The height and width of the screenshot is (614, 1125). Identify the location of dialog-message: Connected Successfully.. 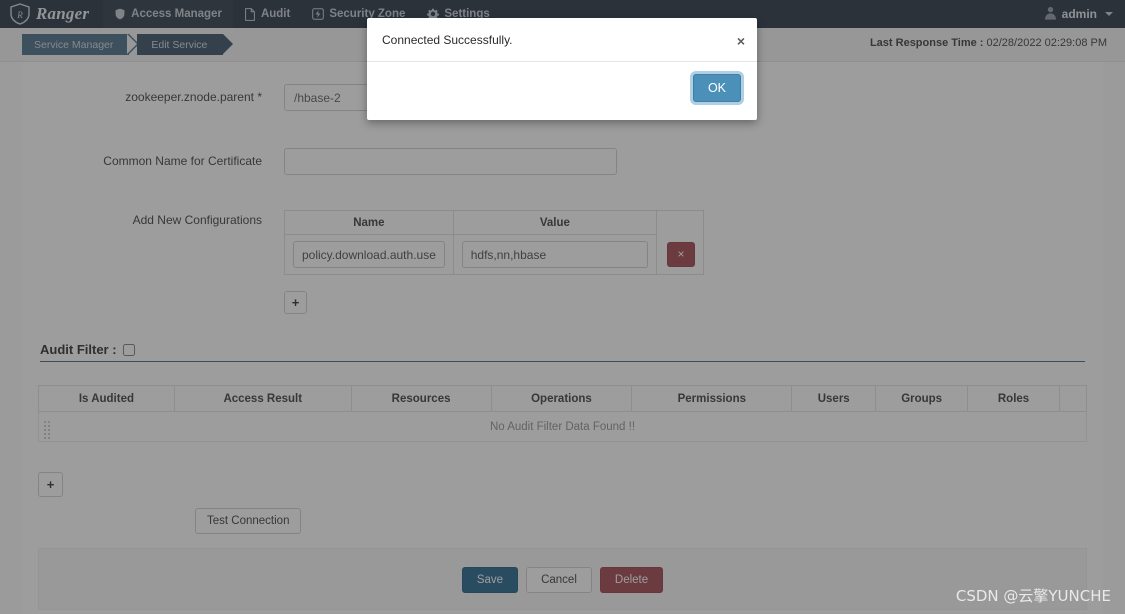
(447, 40).